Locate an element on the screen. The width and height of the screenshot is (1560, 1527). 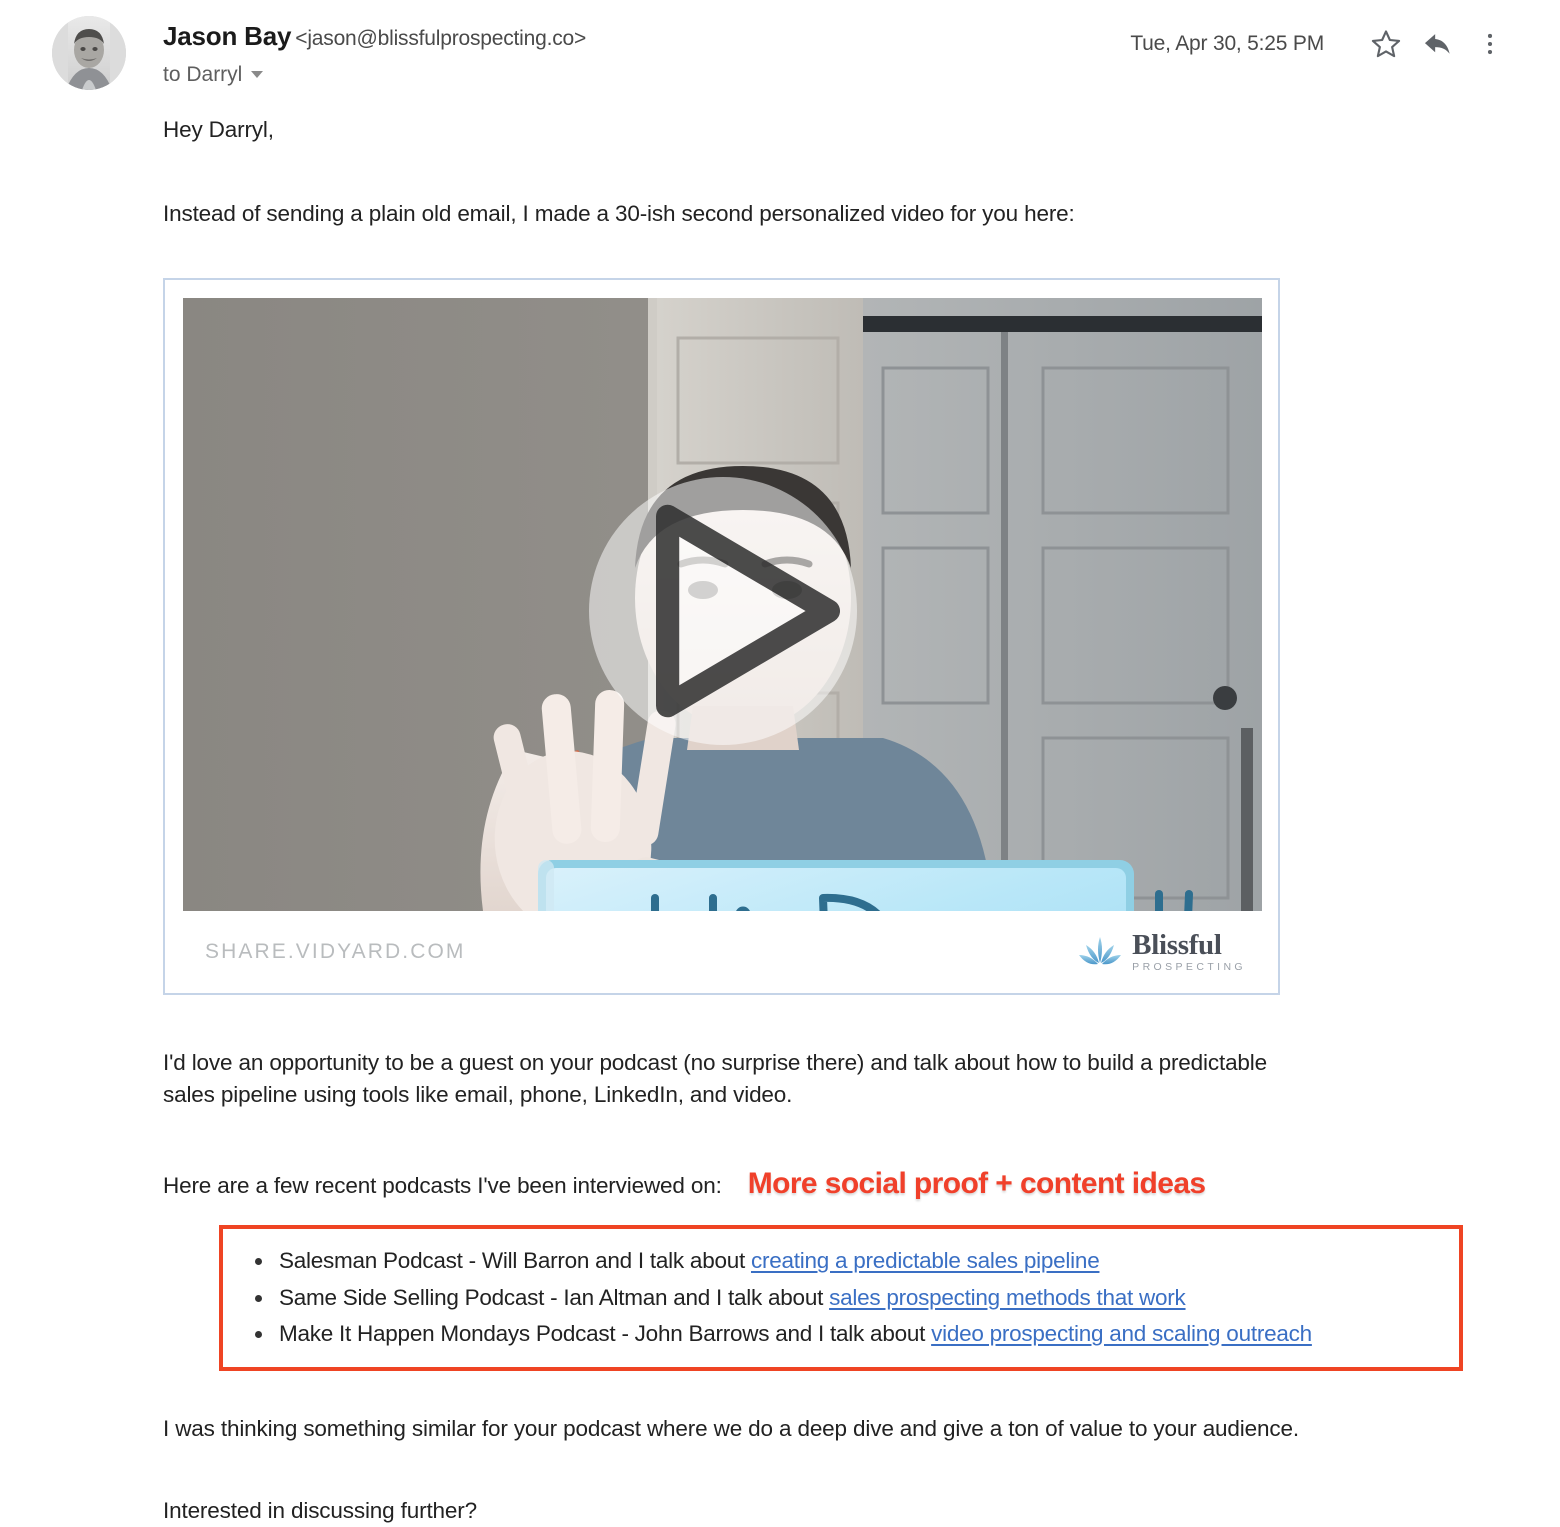
chevron-down-icon is located at coordinates (257, 75).